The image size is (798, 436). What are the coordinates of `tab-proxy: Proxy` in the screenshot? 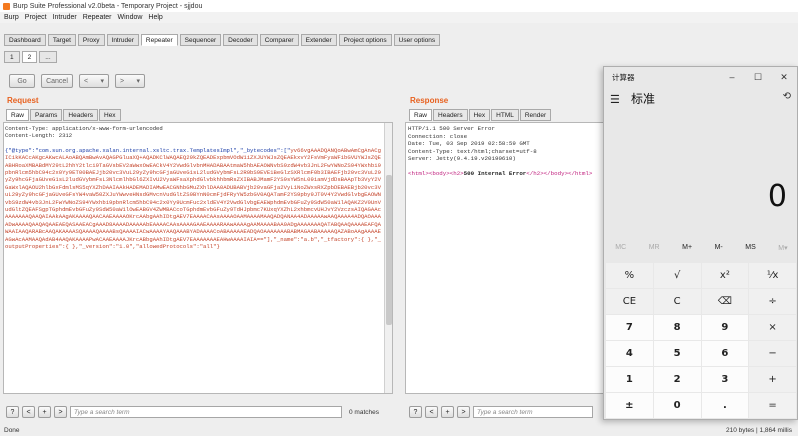 It's located at (91, 40).